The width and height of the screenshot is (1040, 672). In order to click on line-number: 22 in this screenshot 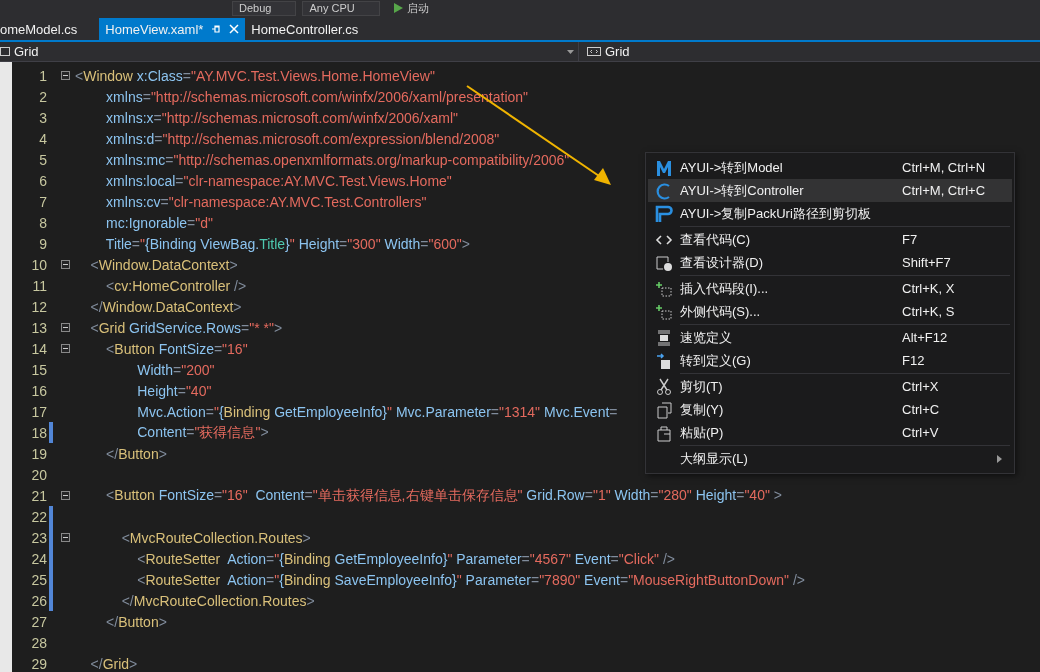, I will do `click(38, 516)`.